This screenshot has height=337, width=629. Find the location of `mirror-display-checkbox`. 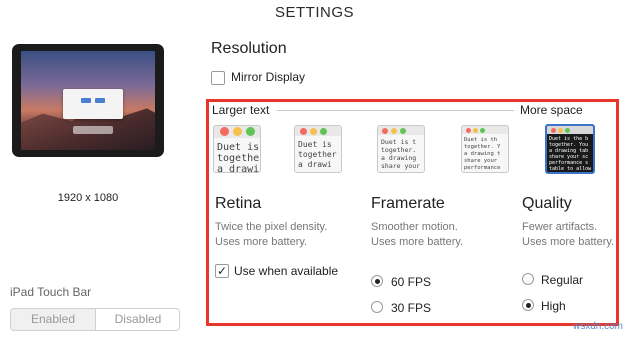

mirror-display-checkbox is located at coordinates (218, 78).